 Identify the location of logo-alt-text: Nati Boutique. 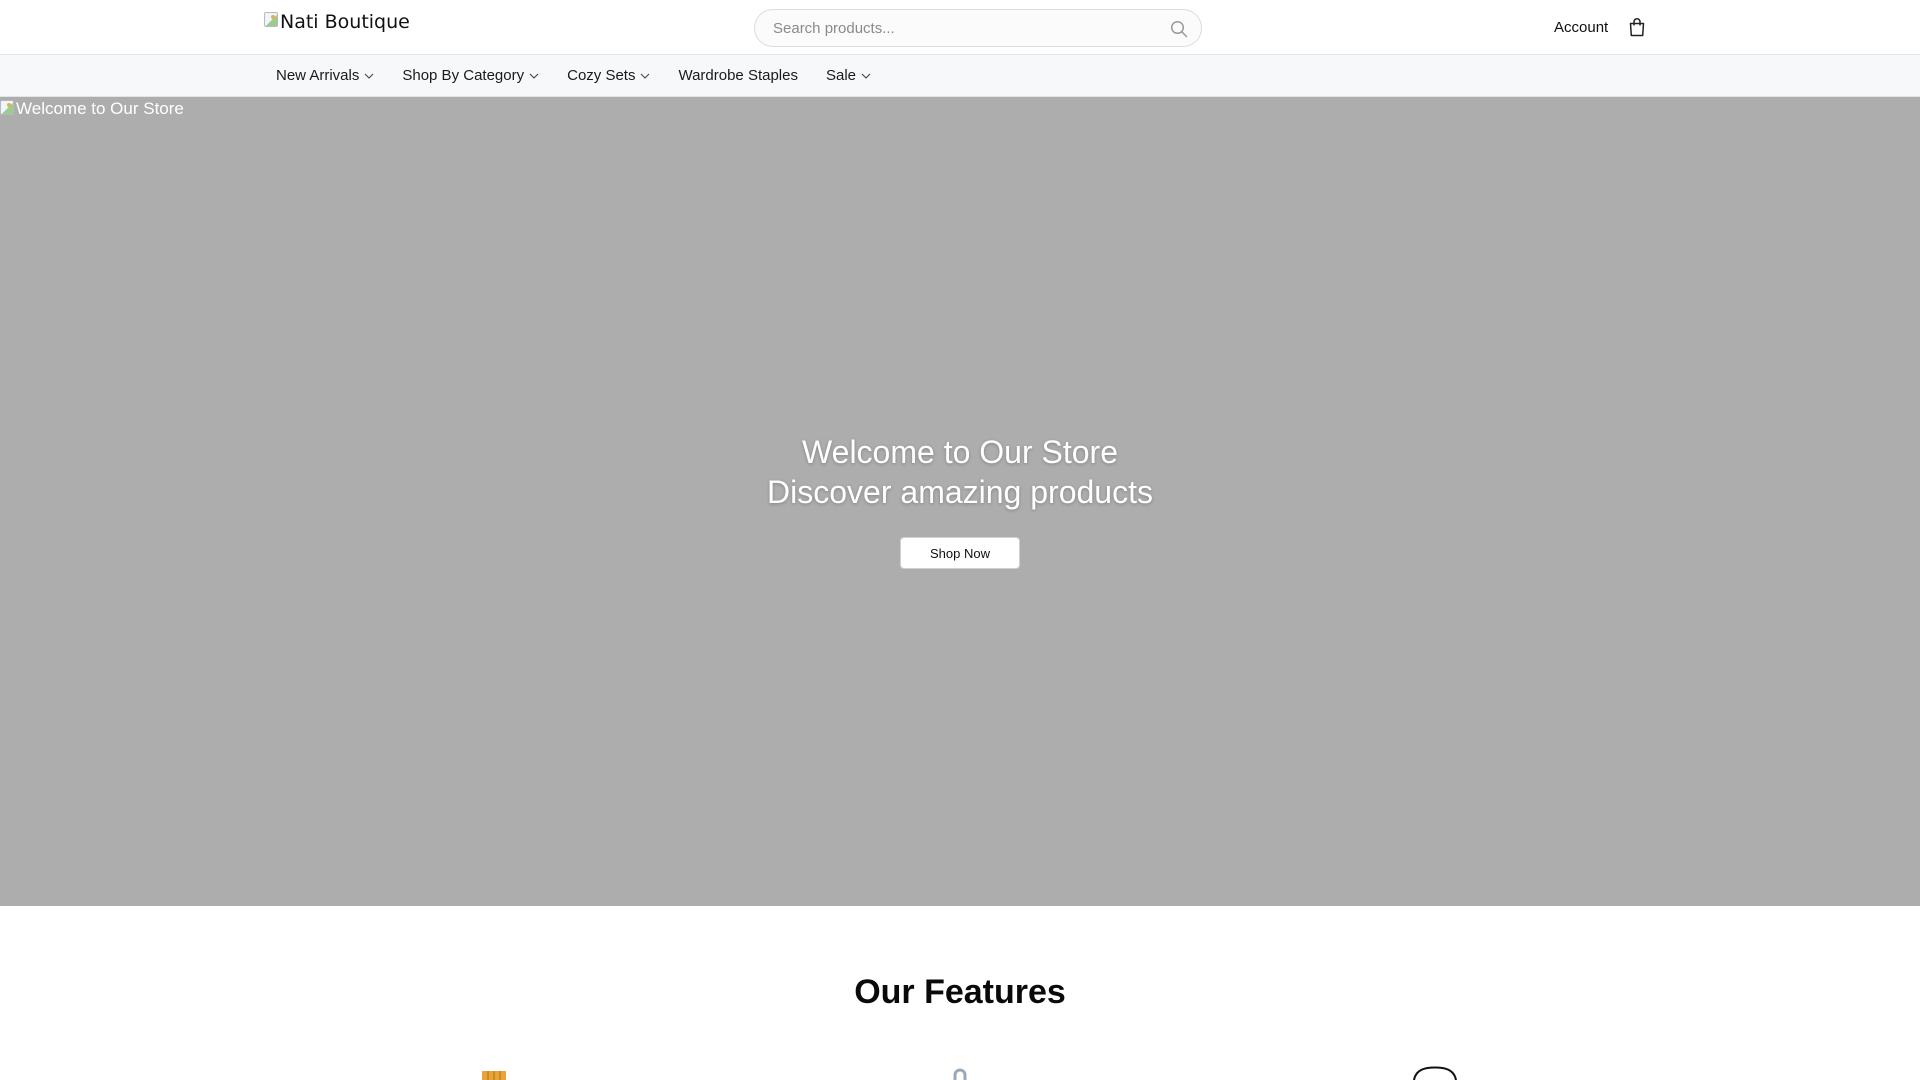
(345, 22).